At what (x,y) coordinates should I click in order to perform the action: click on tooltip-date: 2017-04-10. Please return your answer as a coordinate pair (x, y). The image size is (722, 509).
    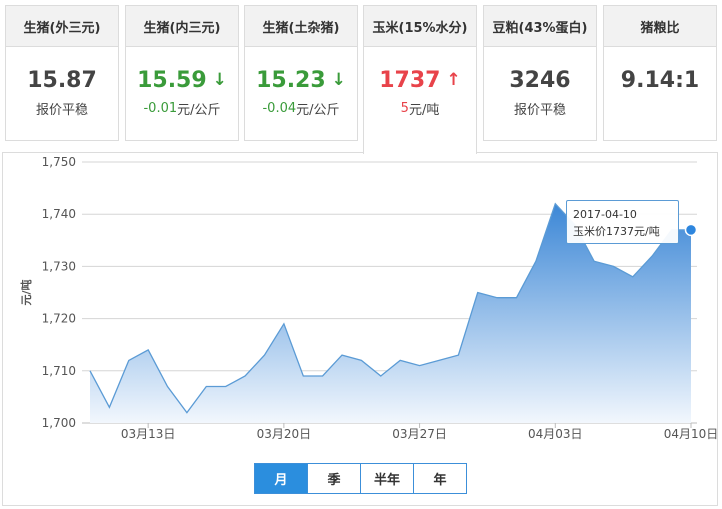
    Looking at the image, I should click on (605, 214).